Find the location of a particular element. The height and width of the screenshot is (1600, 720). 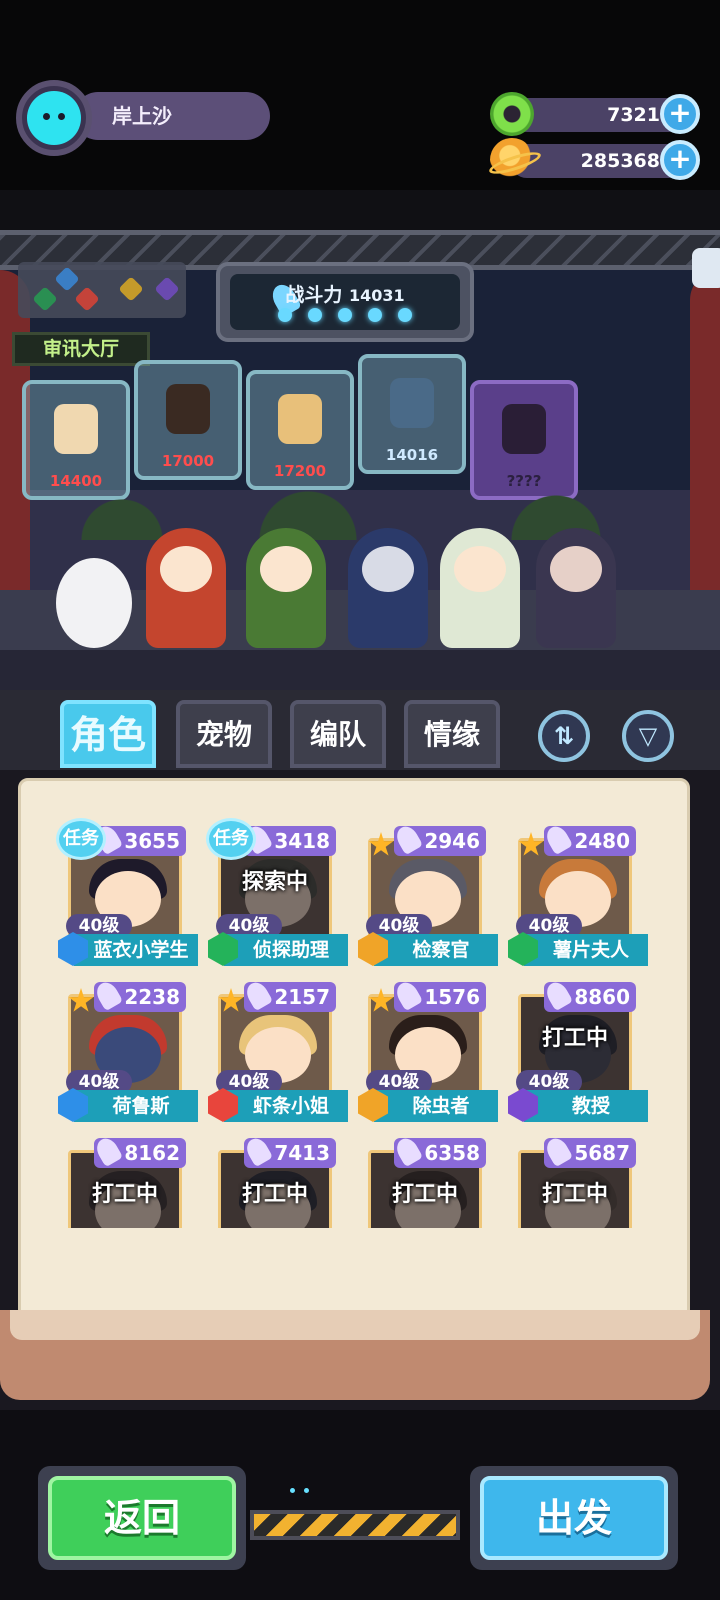

enemy-power: 17200 is located at coordinates (300, 471).